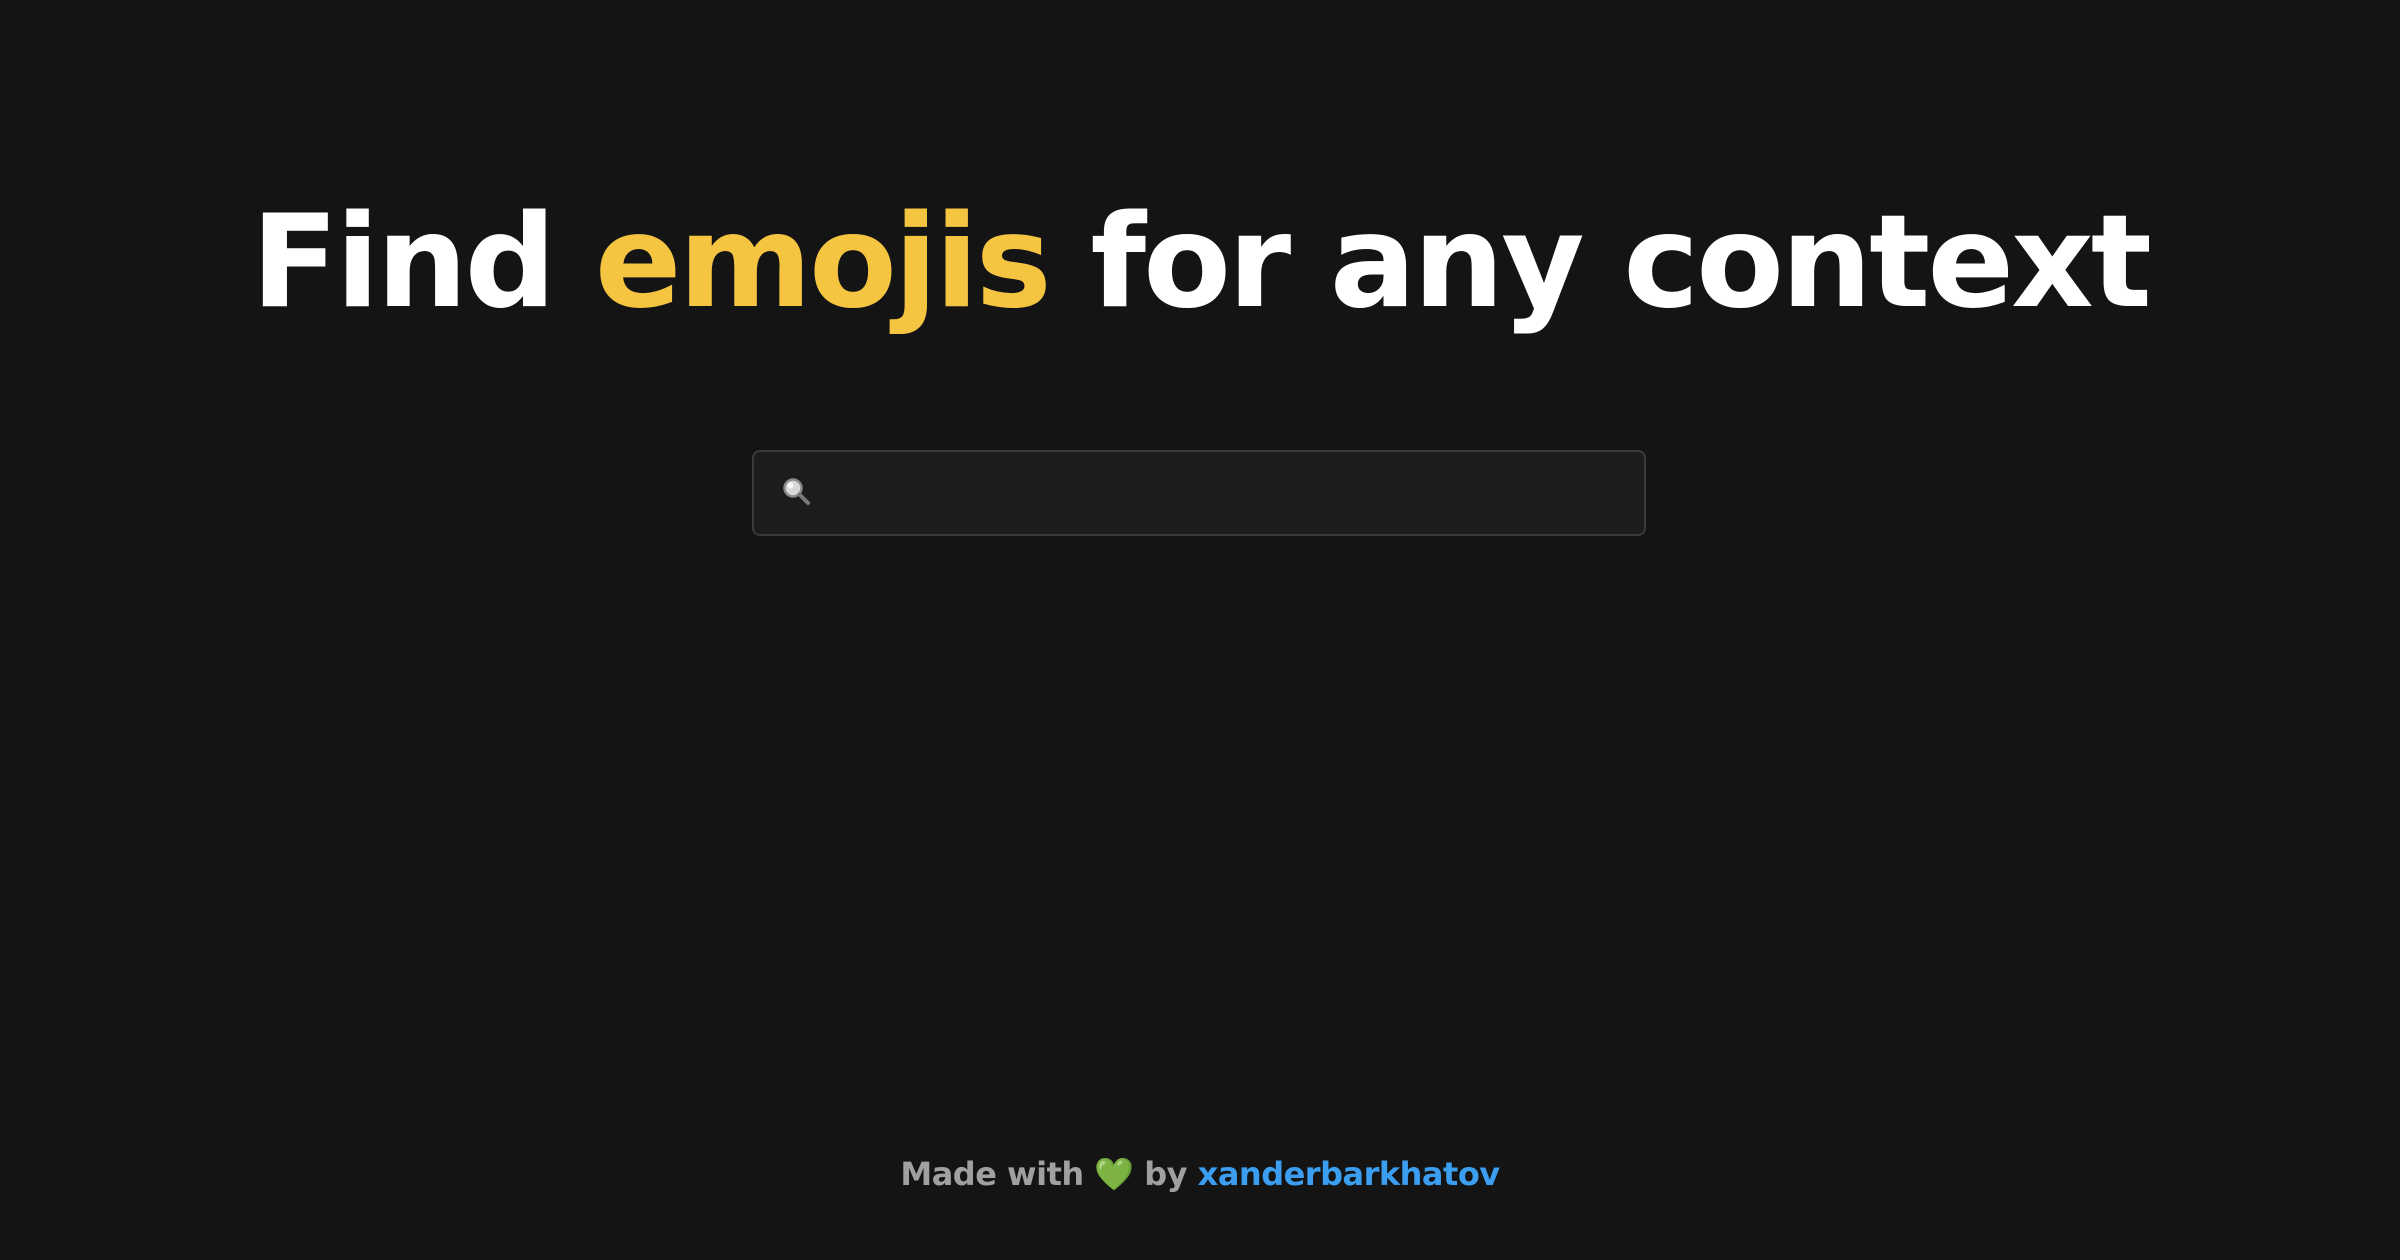 This screenshot has height=1260, width=2400. I want to click on author-link: xanderbarkhatov, so click(1349, 1174).